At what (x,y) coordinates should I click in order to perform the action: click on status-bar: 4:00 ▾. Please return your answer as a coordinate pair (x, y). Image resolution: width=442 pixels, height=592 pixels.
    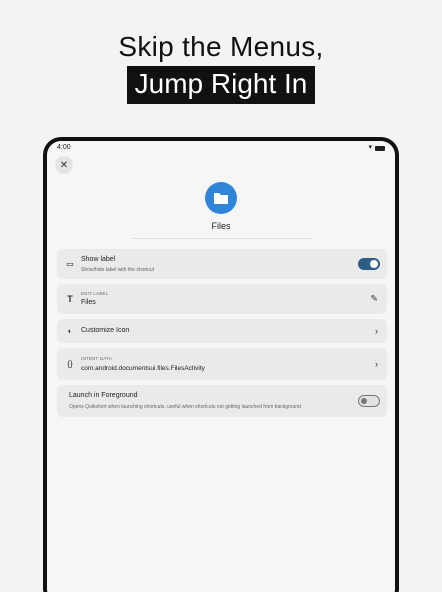
    Looking at the image, I should click on (221, 149).